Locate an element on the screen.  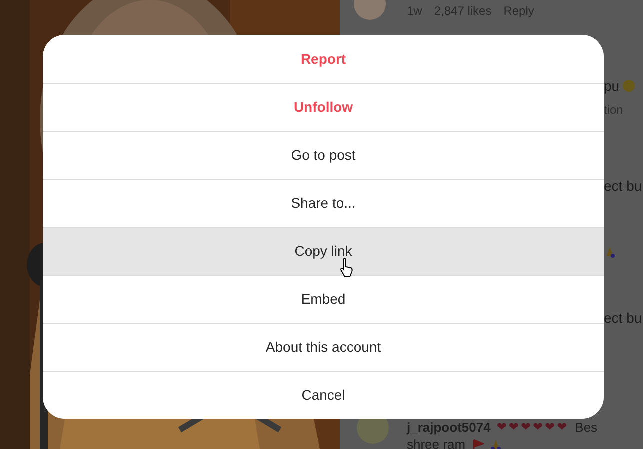
flag-icon is located at coordinates (478, 443).